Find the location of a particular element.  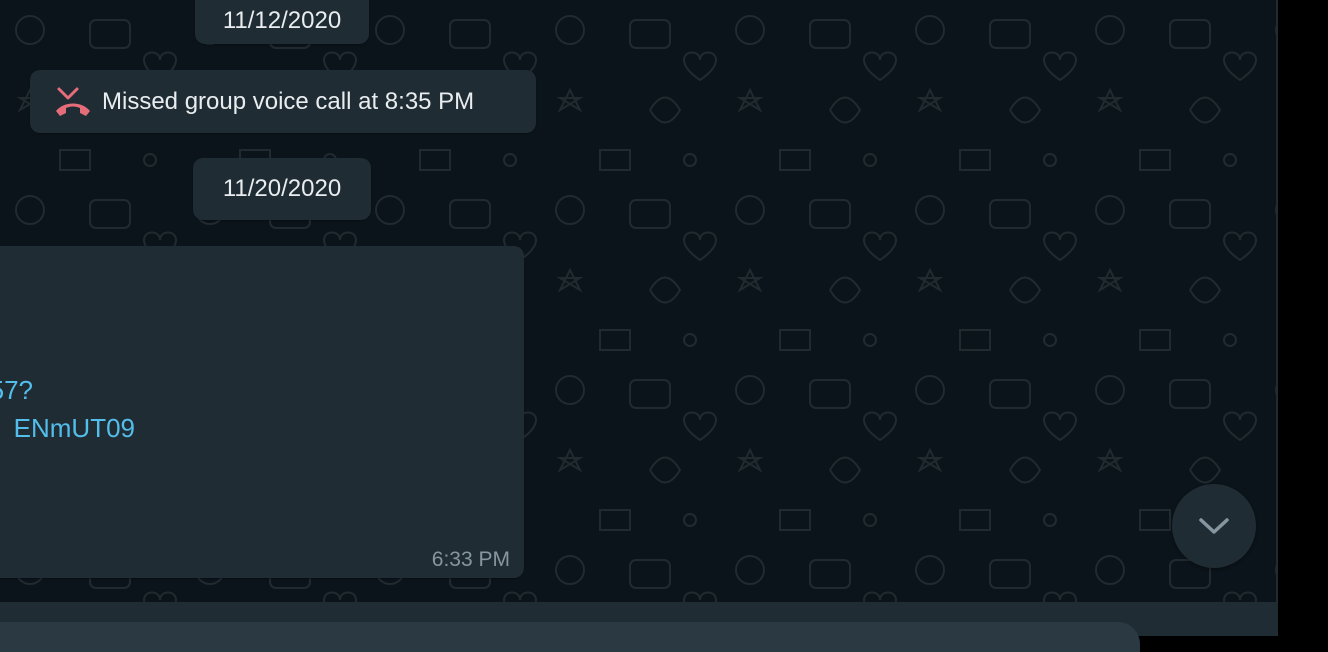

window-edge is located at coordinates (1303, 318).